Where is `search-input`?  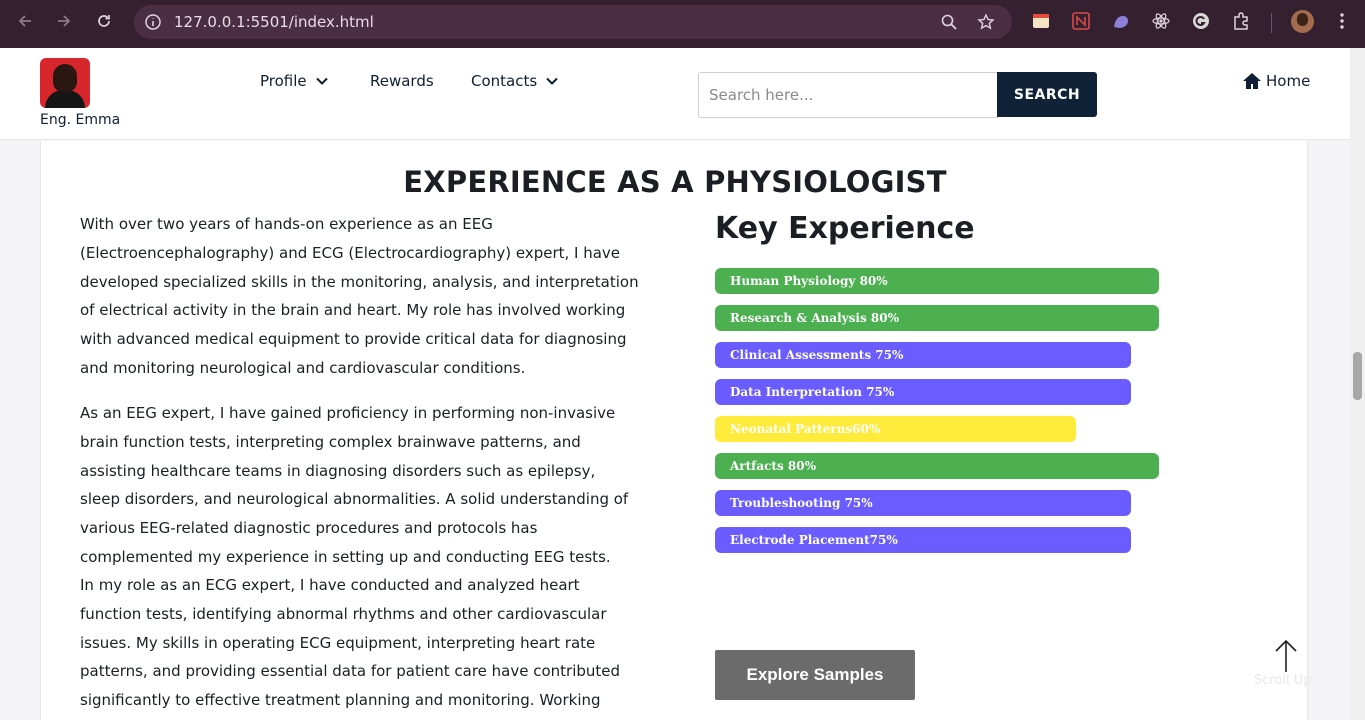 search-input is located at coordinates (848, 95).